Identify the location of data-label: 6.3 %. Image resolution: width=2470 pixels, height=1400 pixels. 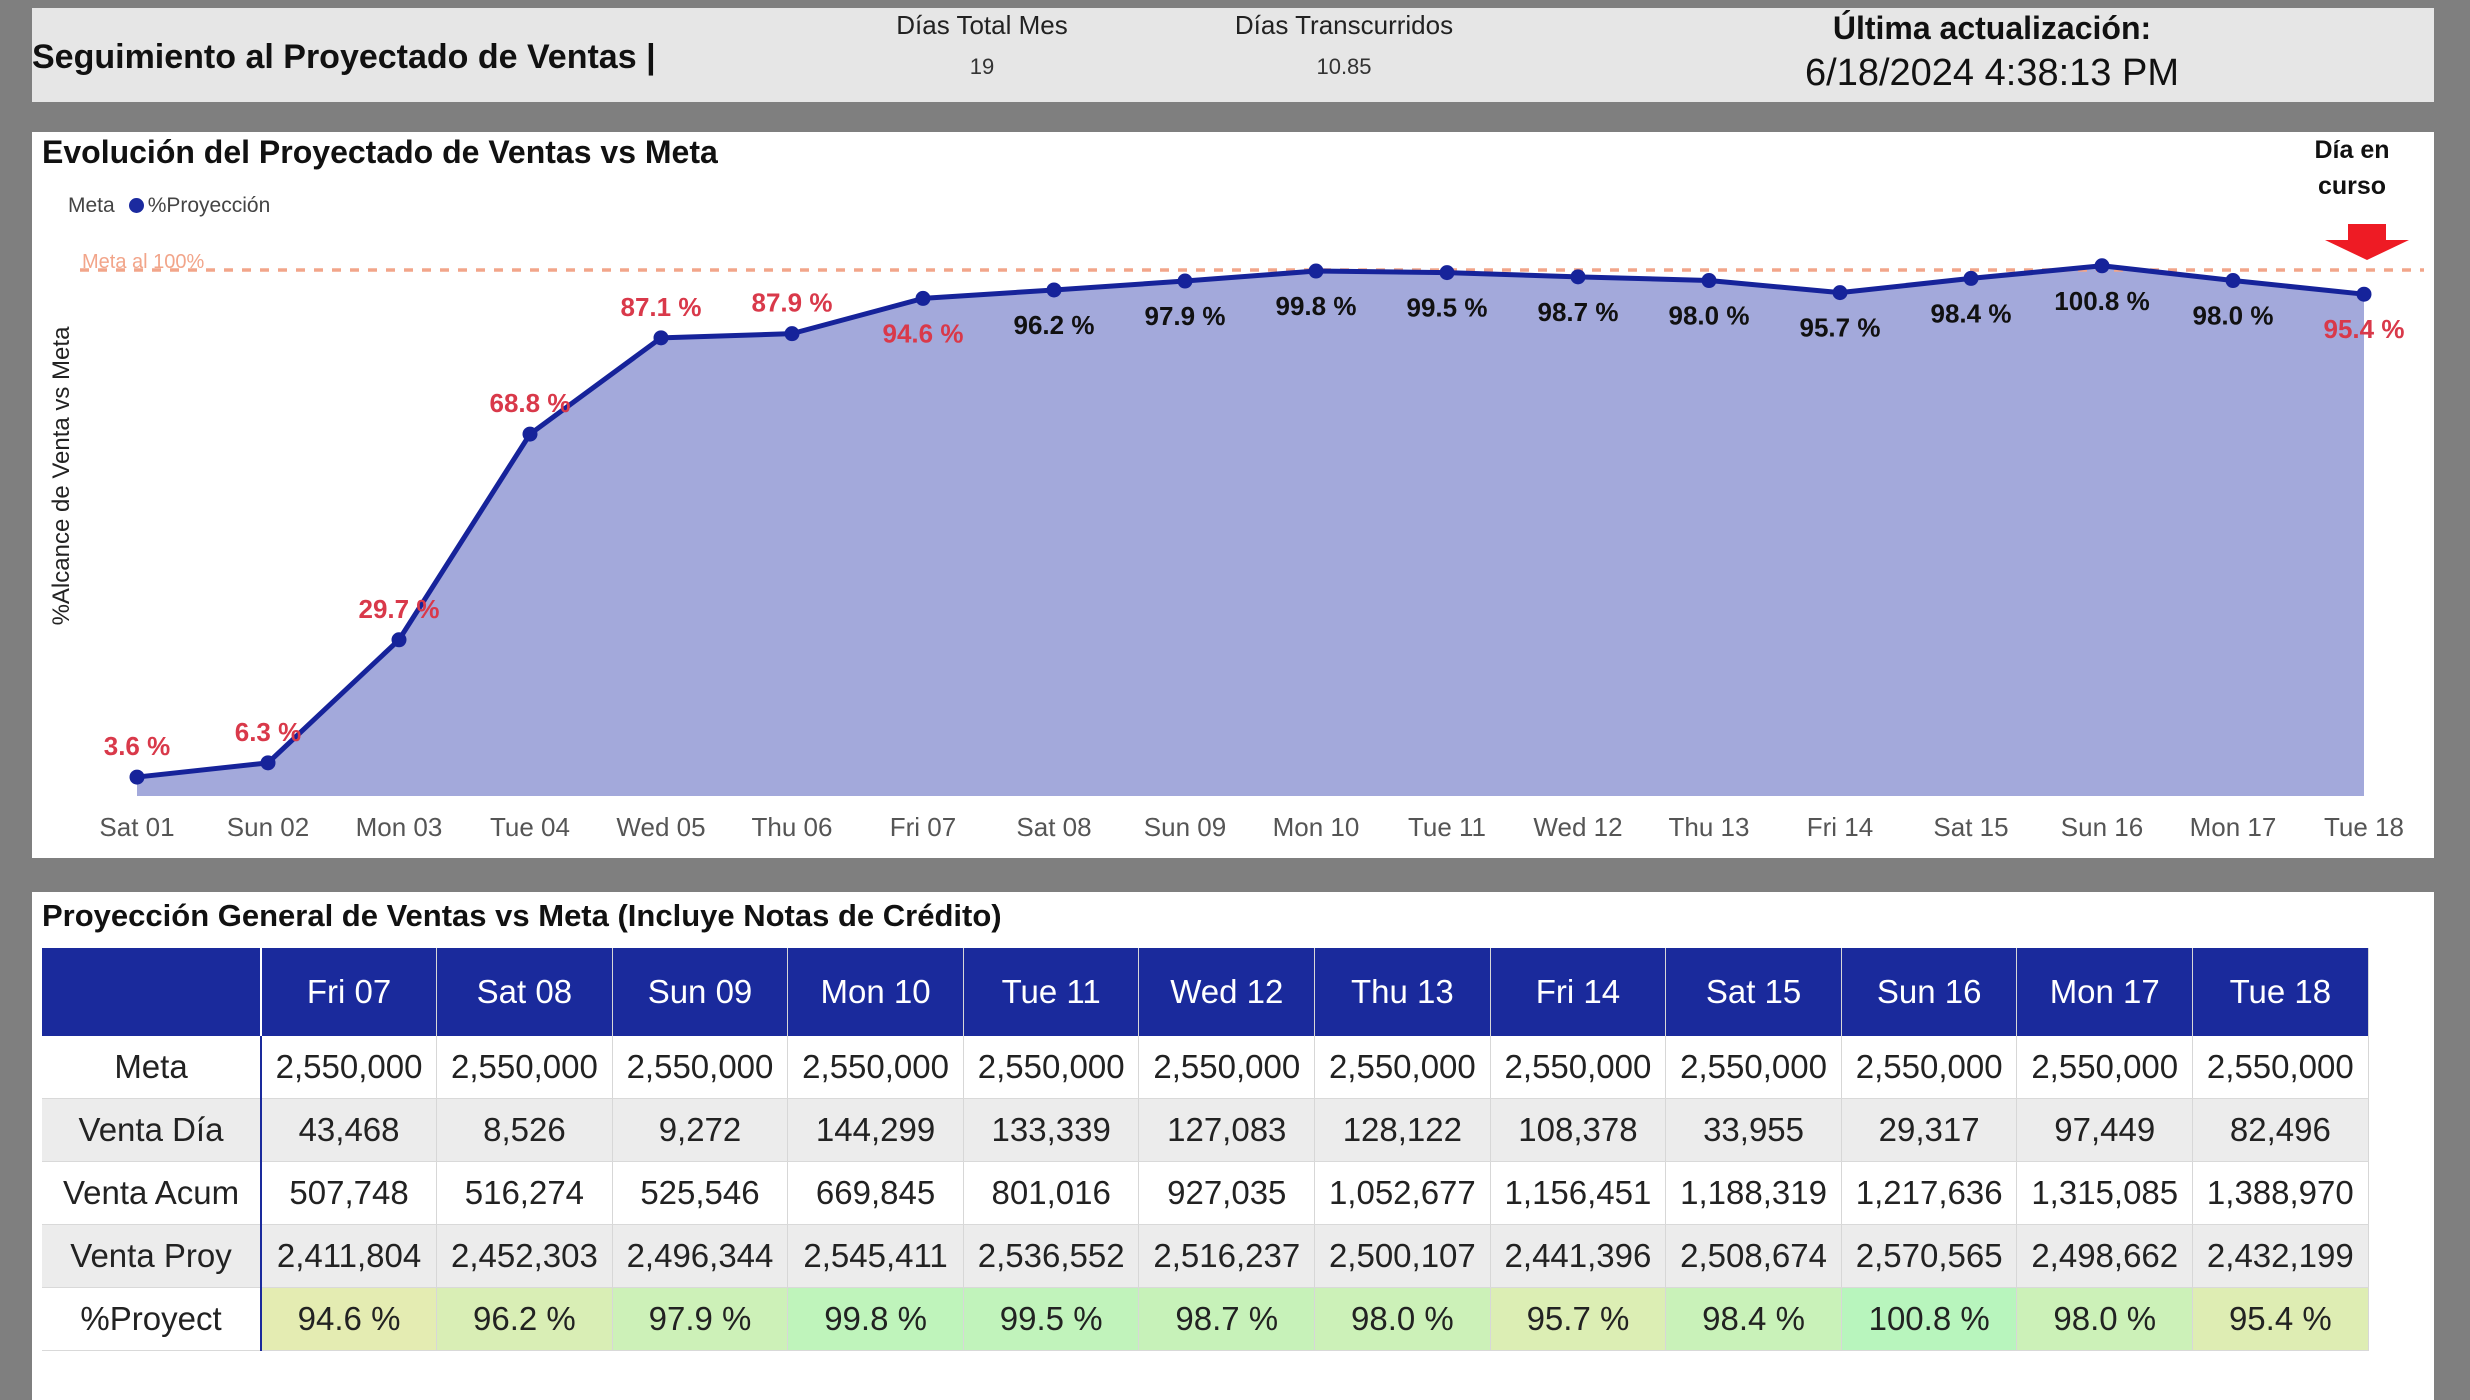
(268, 732).